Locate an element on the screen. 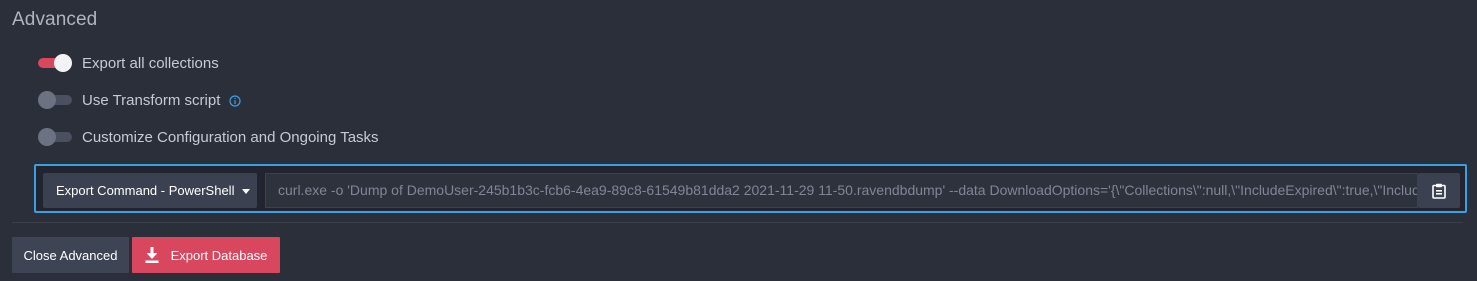 The height and width of the screenshot is (281, 1477). export-command-dropdown-label: Export Command - PowerShell is located at coordinates (145, 190).